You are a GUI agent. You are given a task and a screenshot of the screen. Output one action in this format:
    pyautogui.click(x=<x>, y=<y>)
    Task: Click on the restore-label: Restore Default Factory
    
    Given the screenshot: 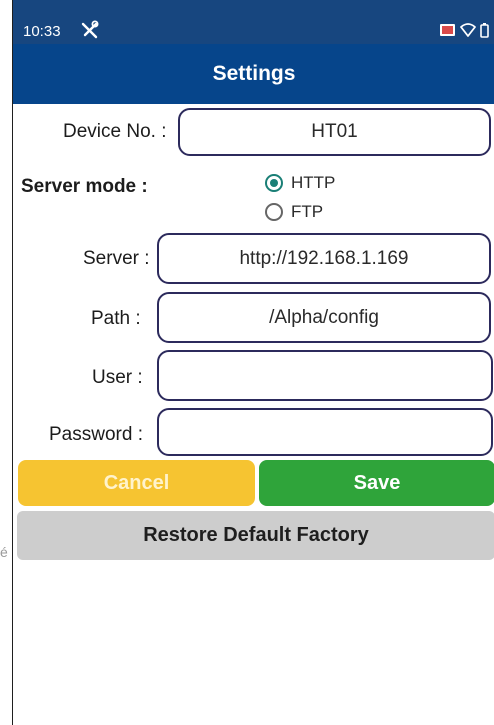 What is the action you would take?
    pyautogui.click(x=256, y=535)
    